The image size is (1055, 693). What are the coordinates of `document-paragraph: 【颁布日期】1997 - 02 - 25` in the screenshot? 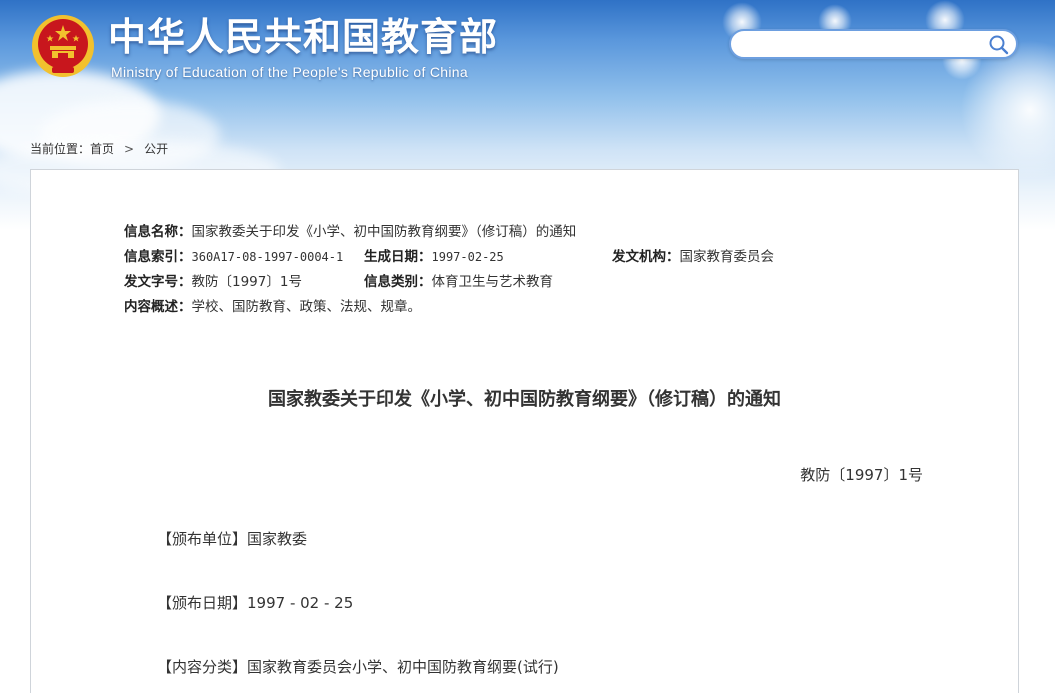 It's located at (255, 603).